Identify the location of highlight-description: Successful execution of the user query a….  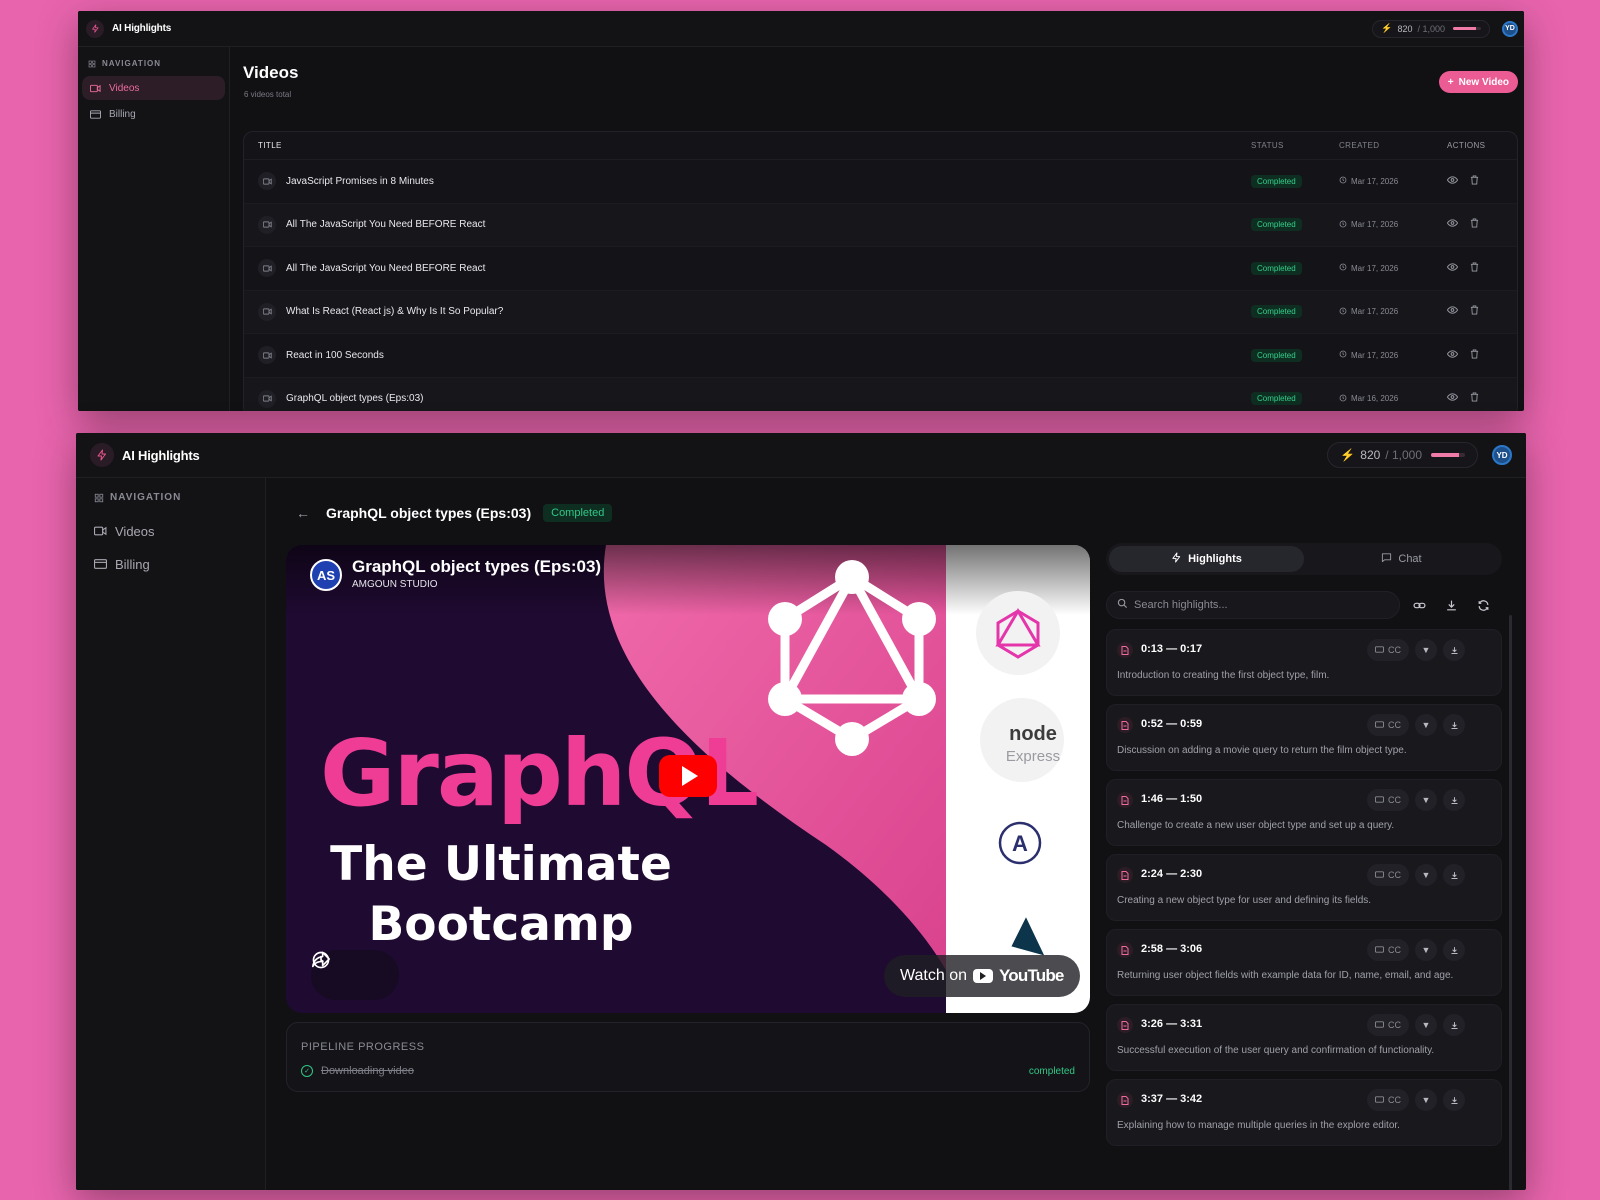
(1276, 1050).